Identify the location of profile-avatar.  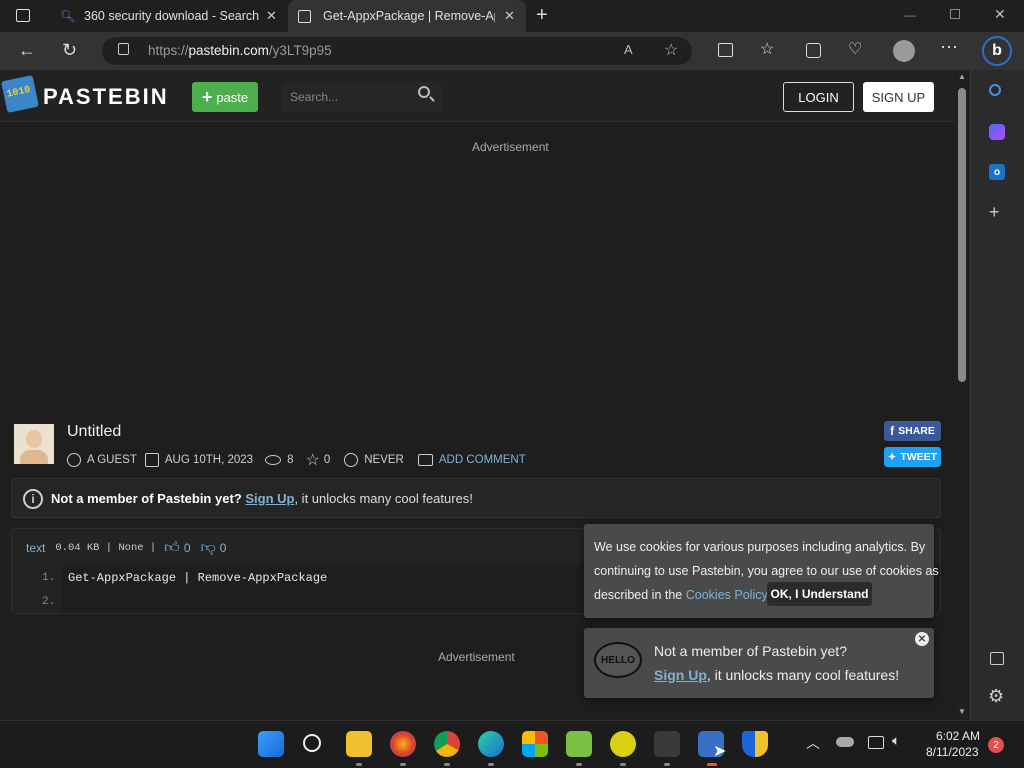
(904, 51).